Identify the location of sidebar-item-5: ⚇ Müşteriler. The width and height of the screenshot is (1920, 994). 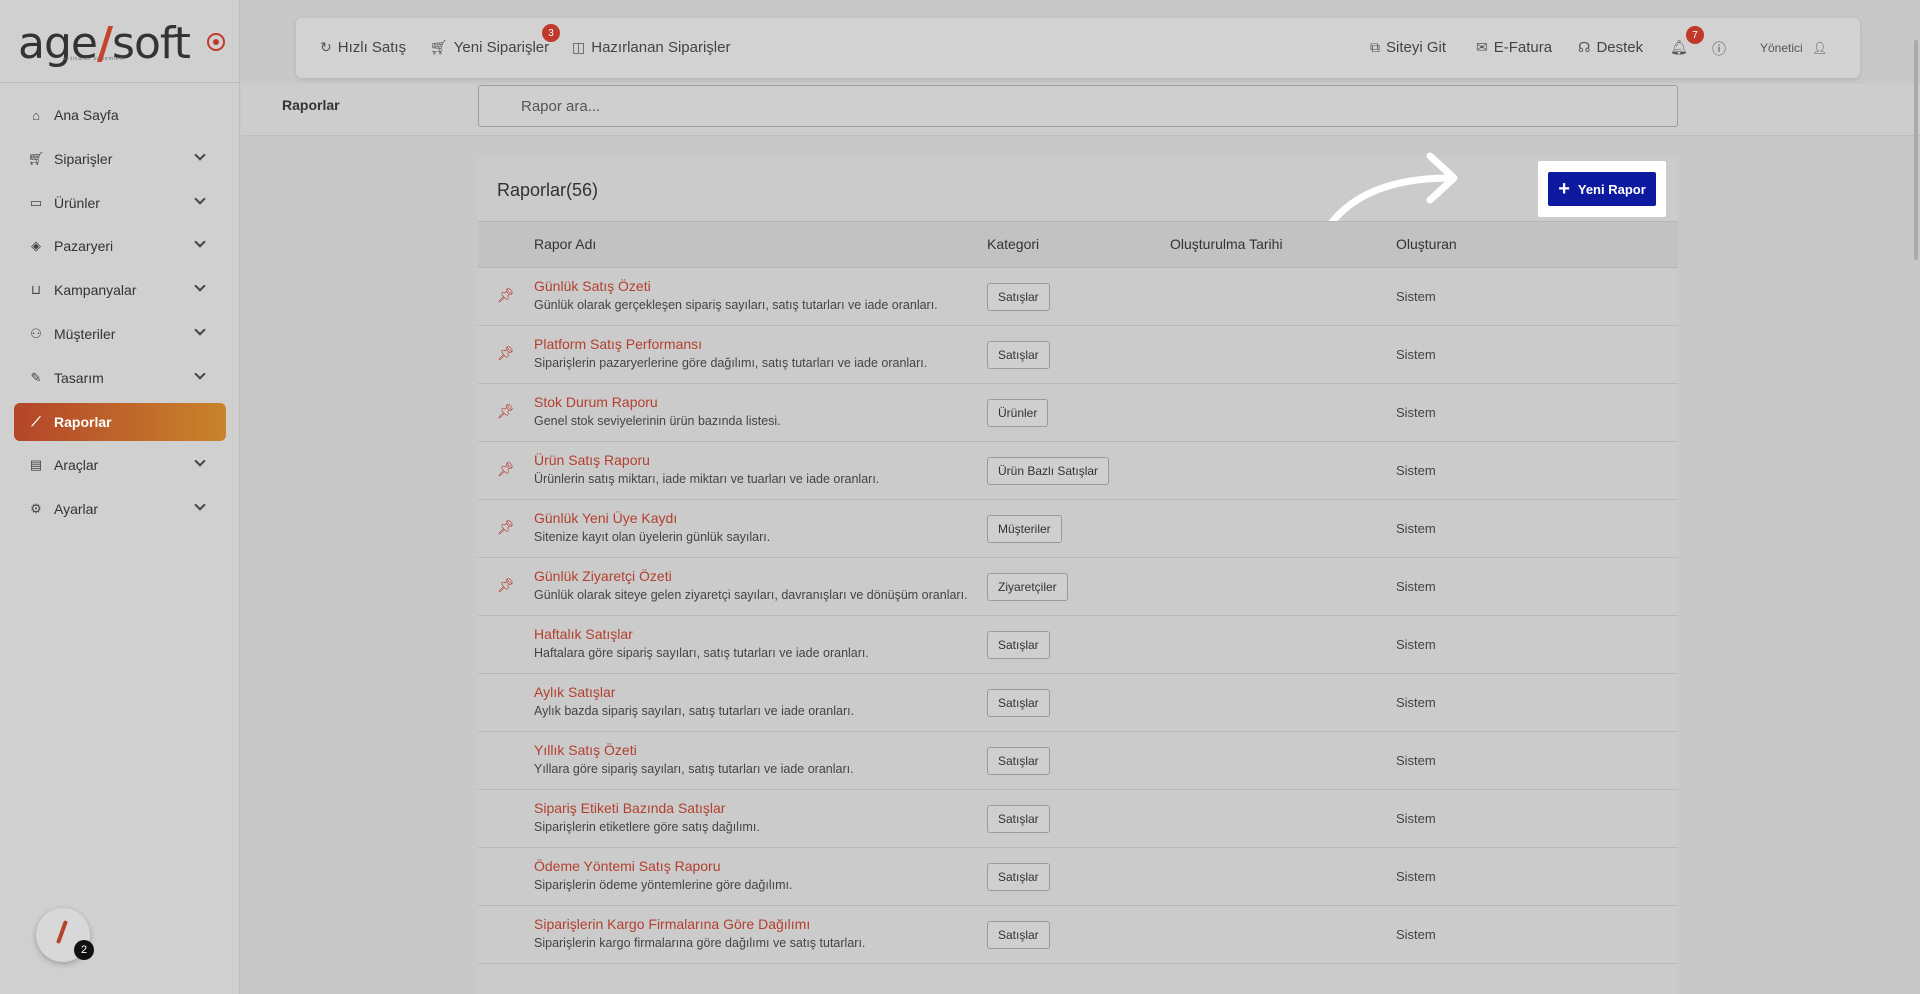
(120, 334).